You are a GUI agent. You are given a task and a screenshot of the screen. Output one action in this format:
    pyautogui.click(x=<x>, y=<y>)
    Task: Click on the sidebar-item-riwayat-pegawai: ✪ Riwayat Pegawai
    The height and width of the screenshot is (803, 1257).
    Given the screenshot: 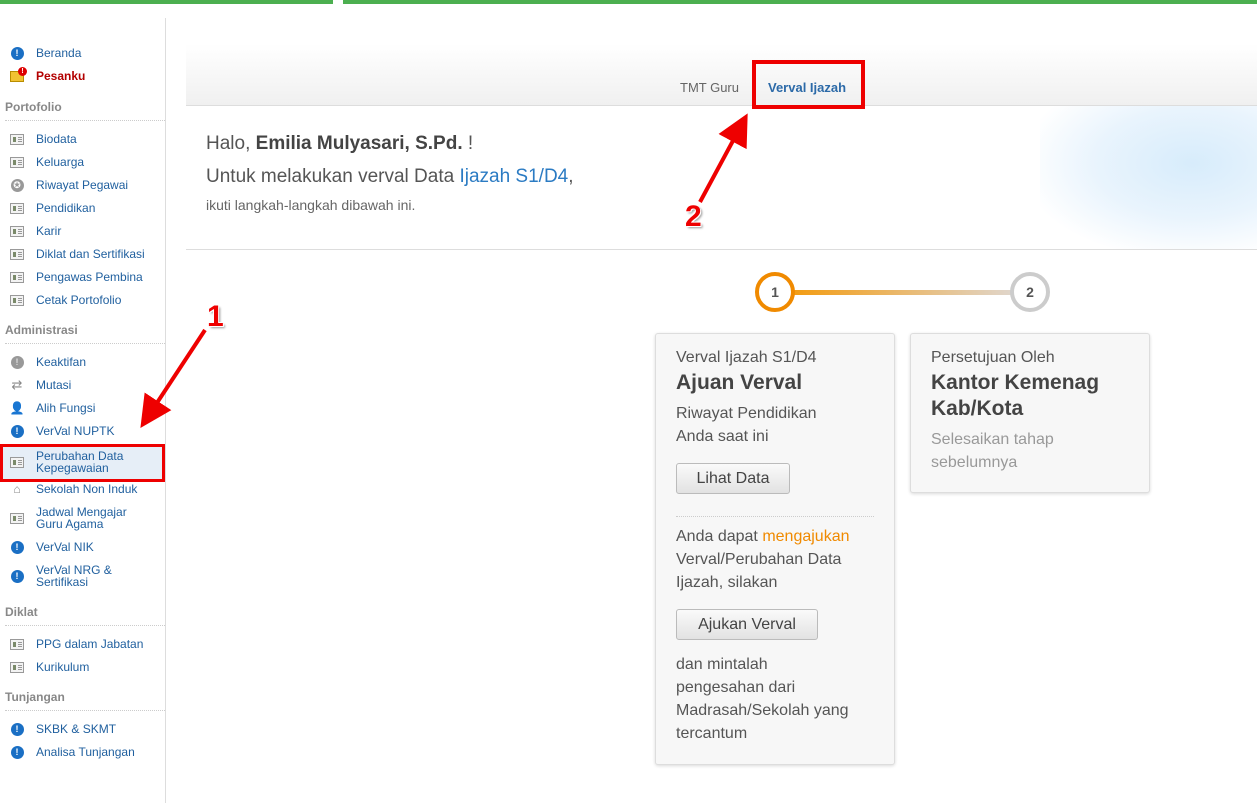 What is the action you would take?
    pyautogui.click(x=83, y=185)
    